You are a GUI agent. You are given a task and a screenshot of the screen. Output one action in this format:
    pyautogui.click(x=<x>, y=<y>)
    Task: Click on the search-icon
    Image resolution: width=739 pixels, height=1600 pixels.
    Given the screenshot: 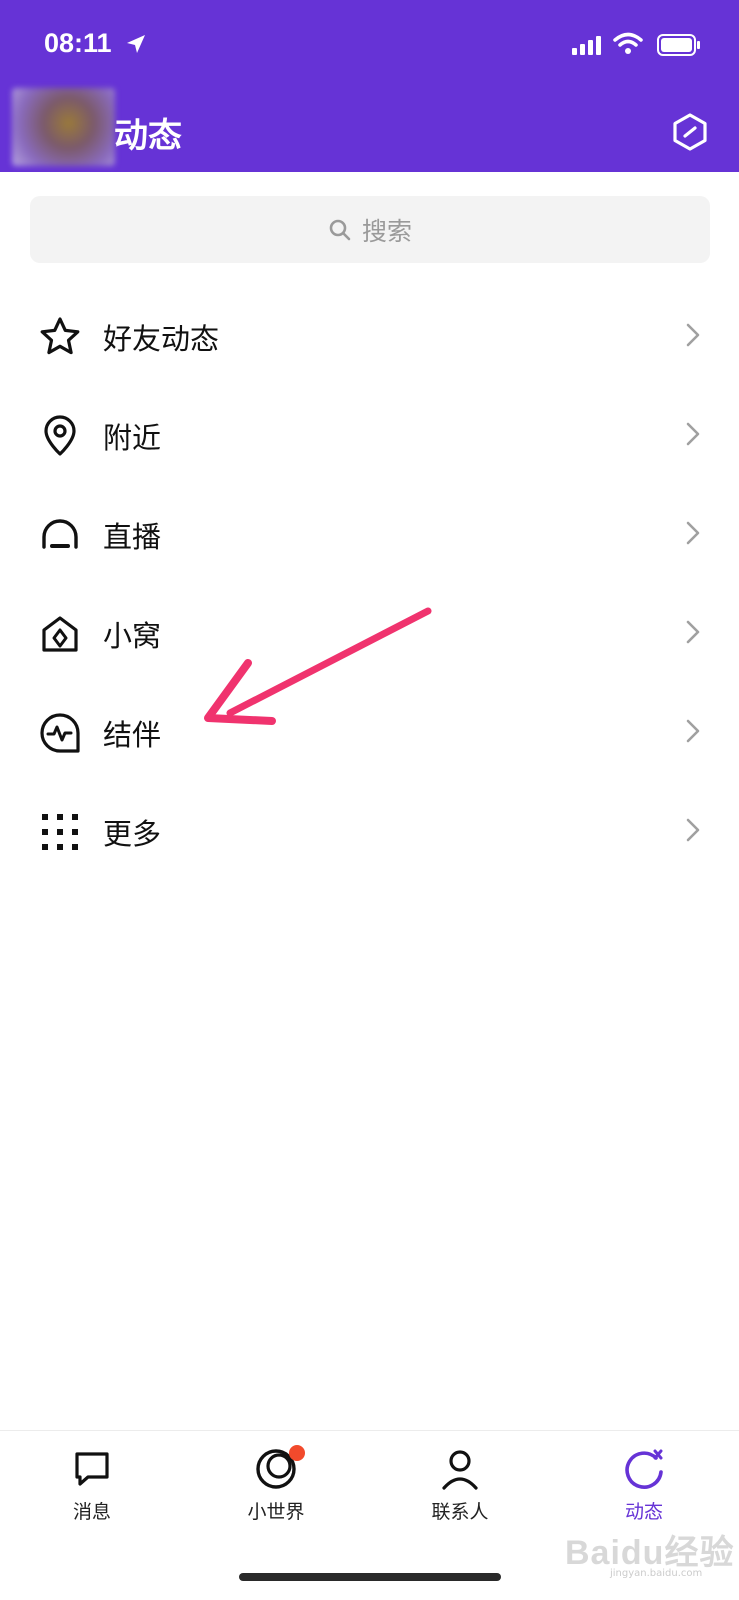 What is the action you would take?
    pyautogui.click(x=340, y=230)
    